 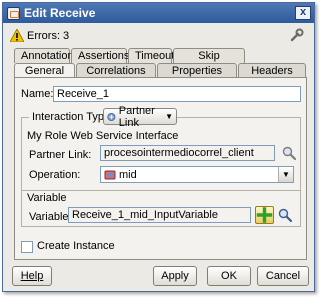 What do you see at coordinates (177, 94) in the screenshot?
I see `name-field: Receive_1` at bounding box center [177, 94].